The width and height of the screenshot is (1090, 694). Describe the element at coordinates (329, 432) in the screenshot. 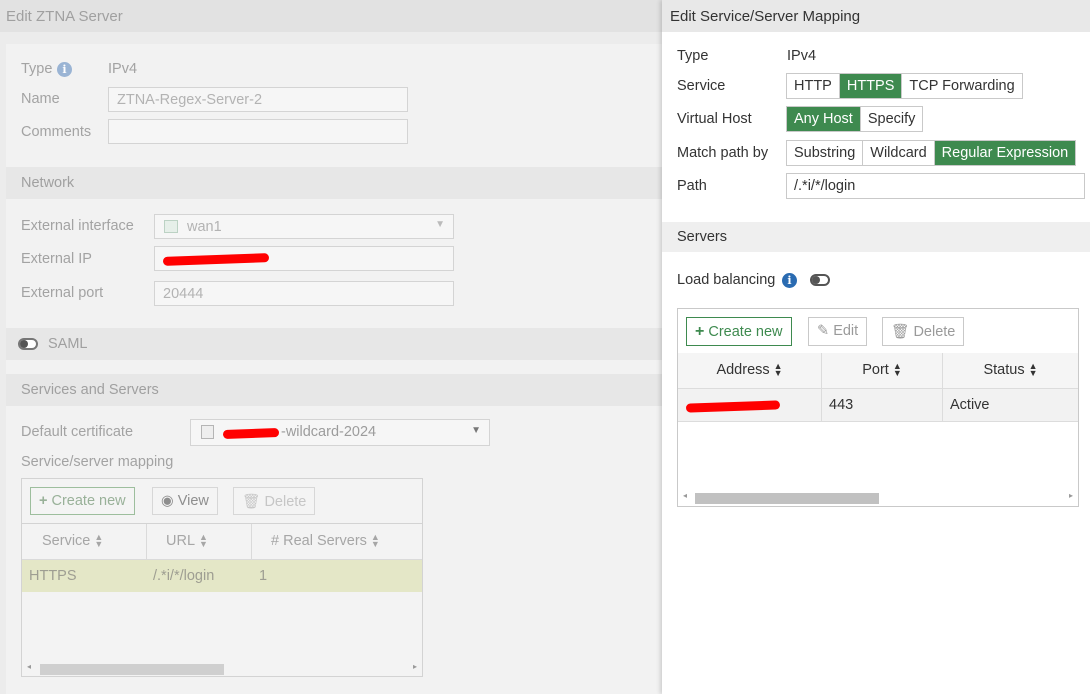

I see `certificate-name: -wildcard-2024` at that location.